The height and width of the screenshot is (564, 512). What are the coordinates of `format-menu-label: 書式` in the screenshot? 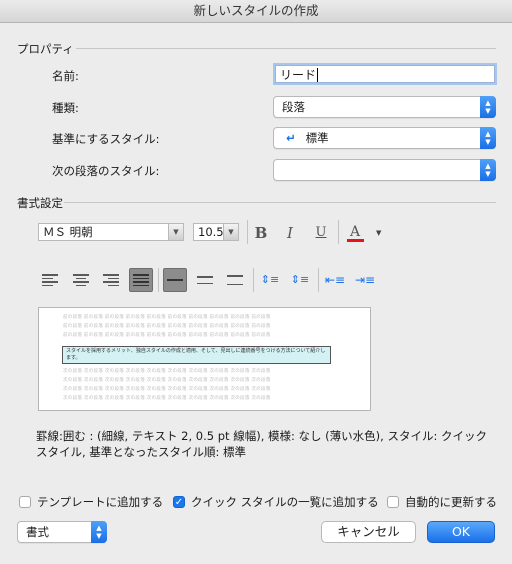 It's located at (37, 532).